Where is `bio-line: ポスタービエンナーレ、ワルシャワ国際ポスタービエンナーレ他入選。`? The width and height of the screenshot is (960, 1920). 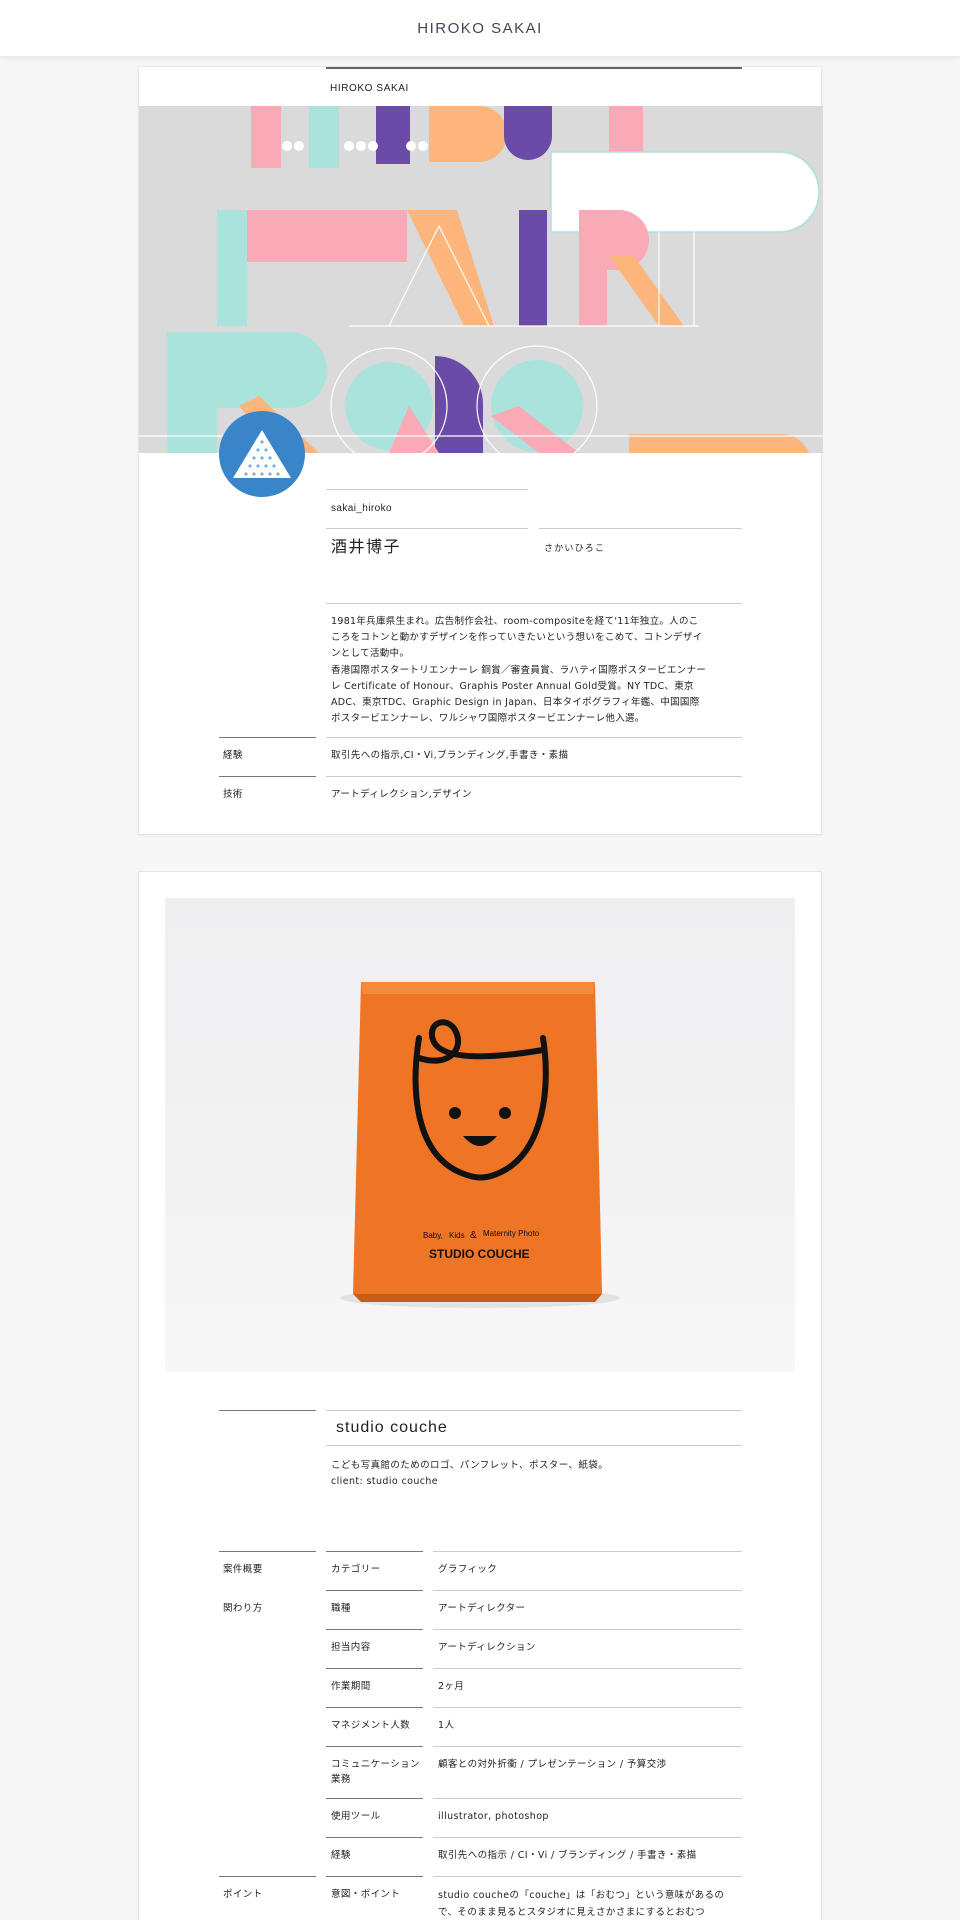 bio-line: ポスタービエンナーレ、ワルシャワ国際ポスタービエンナーレ他入選。 is located at coordinates (488, 719).